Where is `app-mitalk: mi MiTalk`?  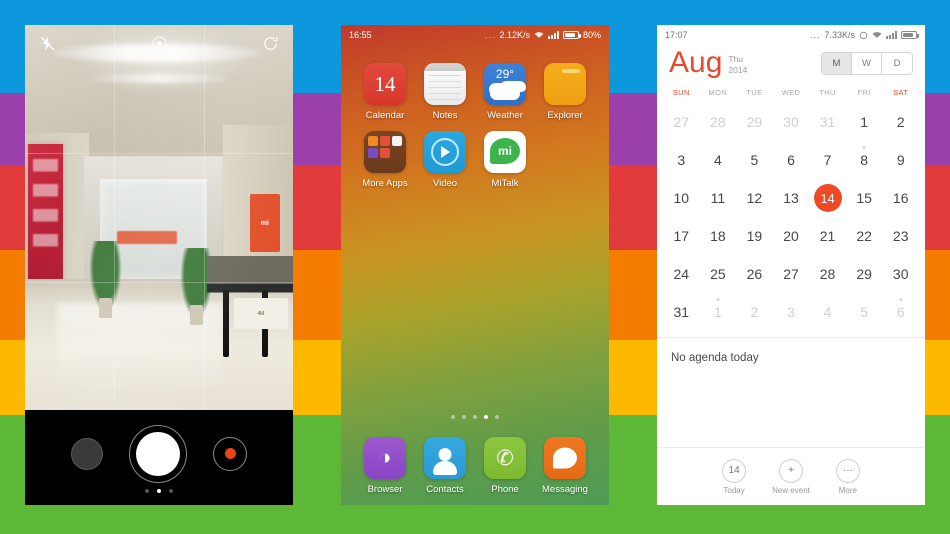 app-mitalk: mi MiTalk is located at coordinates (505, 160).